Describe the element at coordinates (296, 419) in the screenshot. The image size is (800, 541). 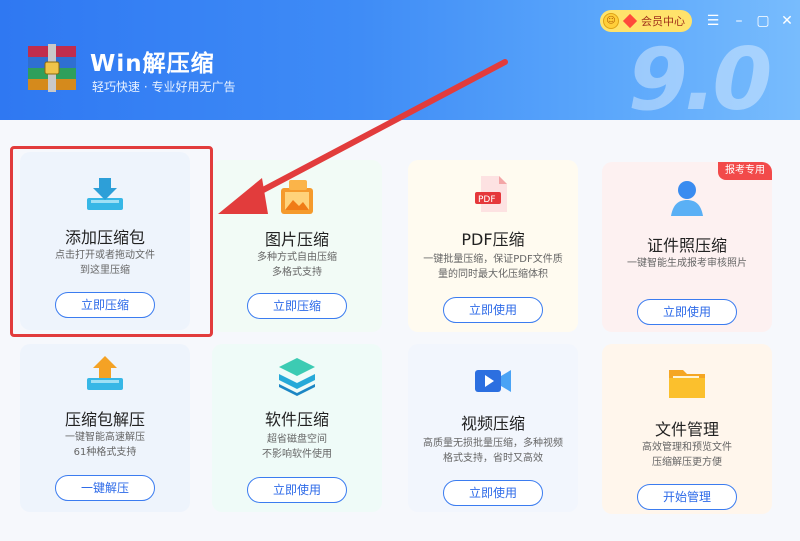
I see `card-title: 软件压缩` at that location.